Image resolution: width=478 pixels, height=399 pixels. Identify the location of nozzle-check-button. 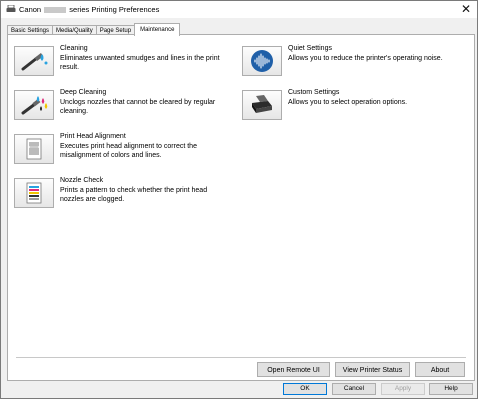
(34, 193).